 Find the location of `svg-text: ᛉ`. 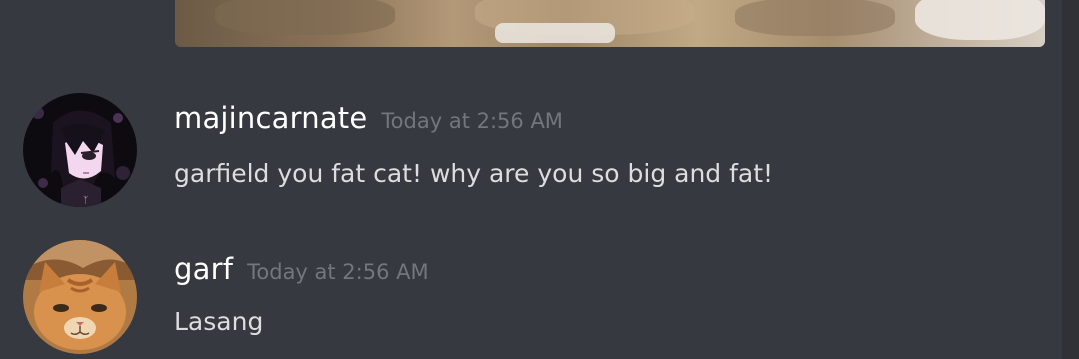

svg-text: ᛉ is located at coordinates (85, 200).